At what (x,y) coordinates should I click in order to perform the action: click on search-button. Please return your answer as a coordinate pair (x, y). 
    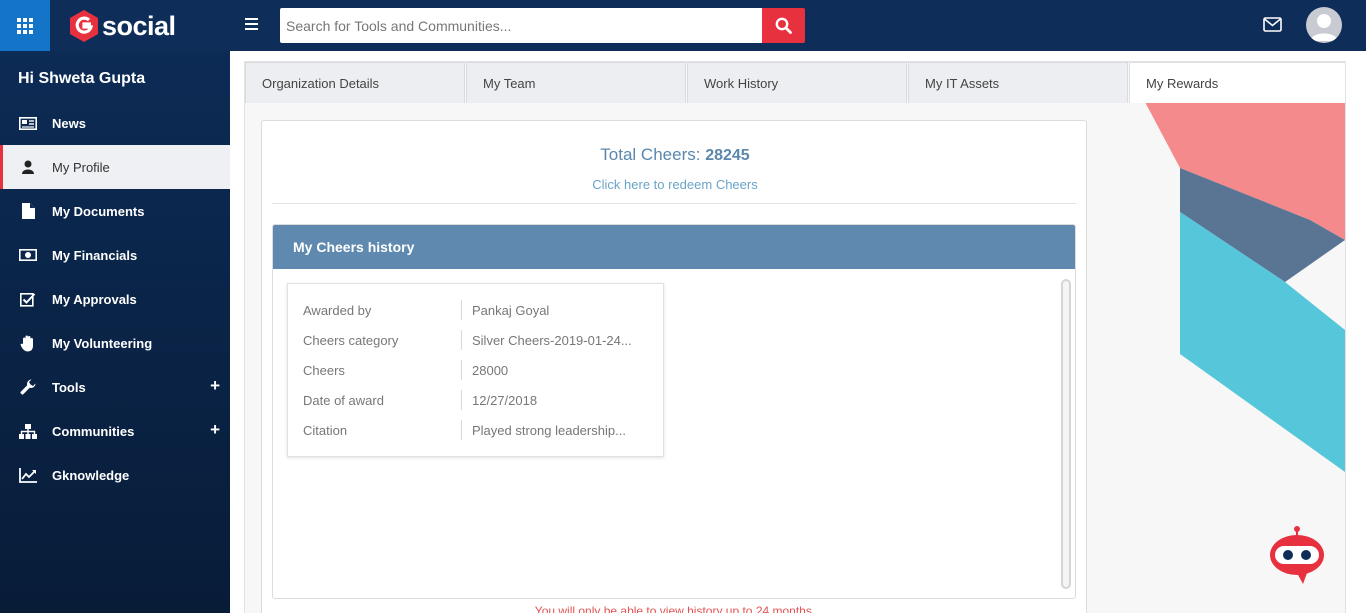
    Looking at the image, I should click on (783, 25).